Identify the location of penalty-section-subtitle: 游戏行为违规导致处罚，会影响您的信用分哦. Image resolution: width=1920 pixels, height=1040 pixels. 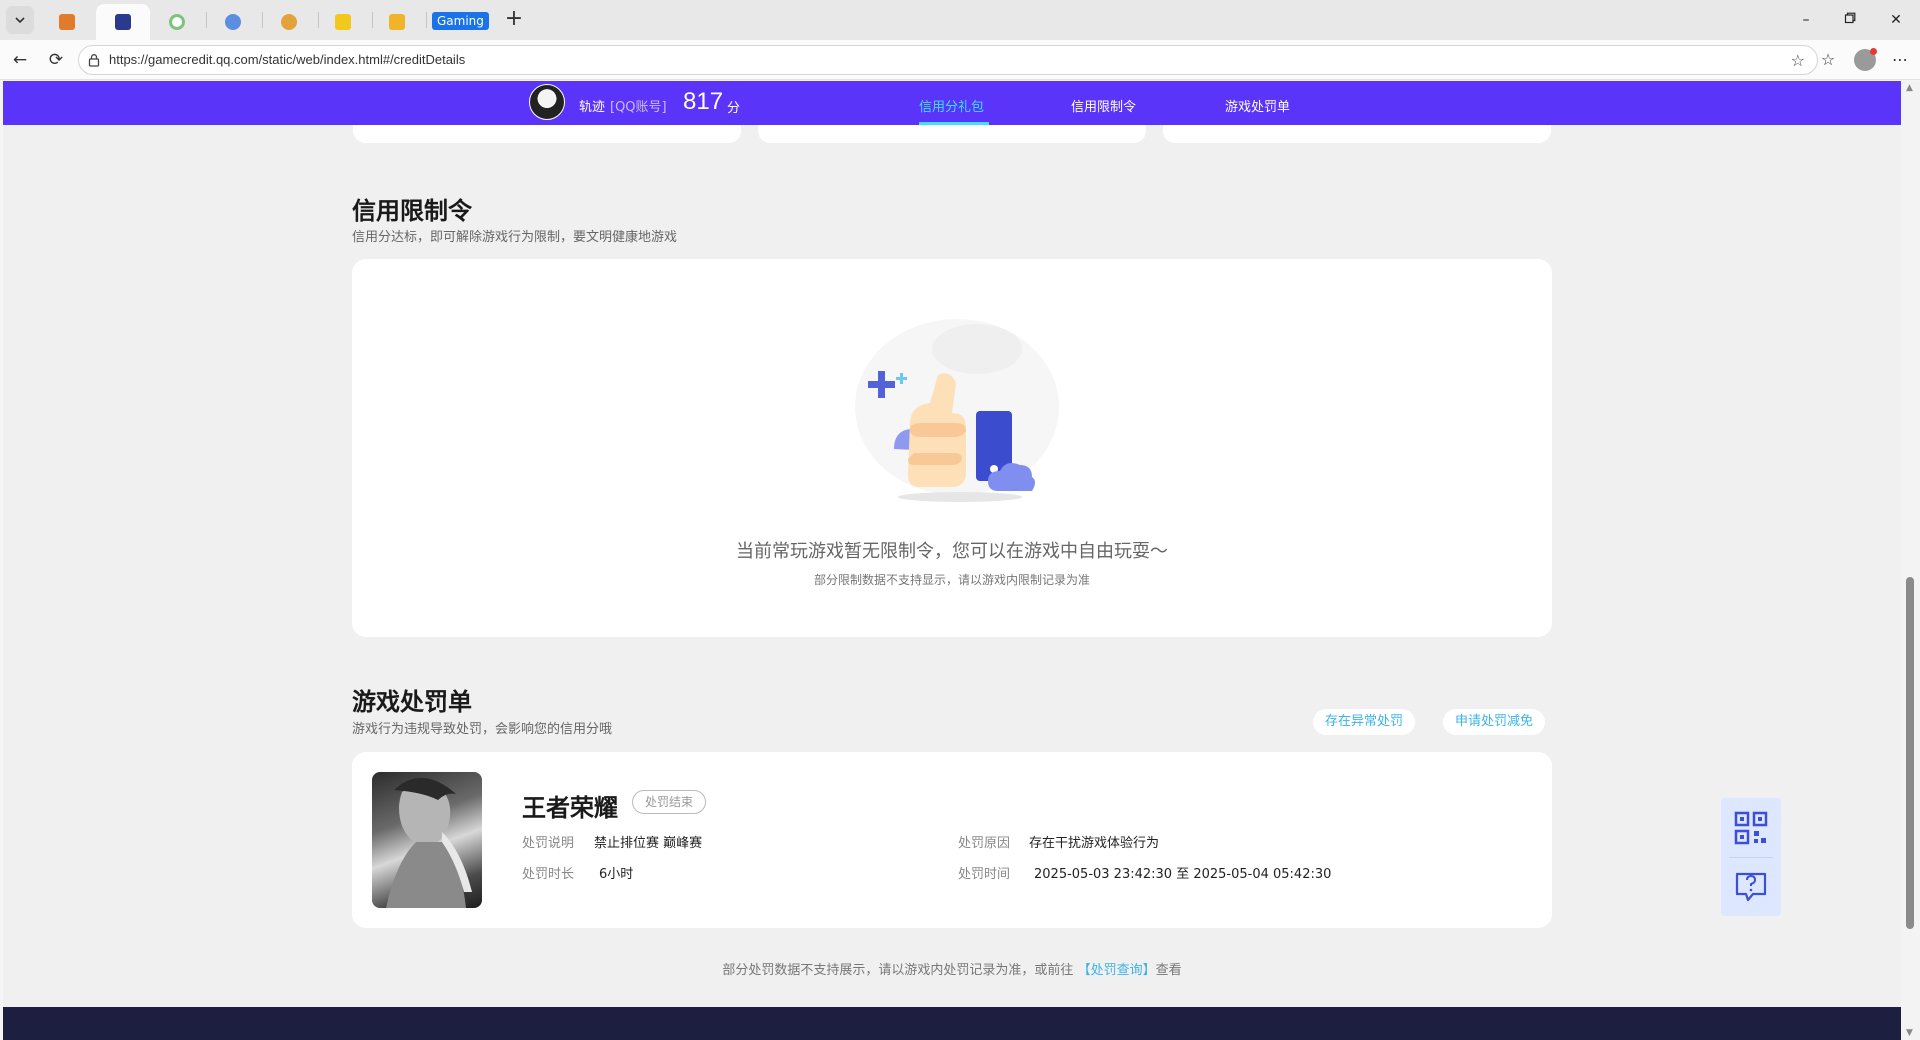
(482, 729).